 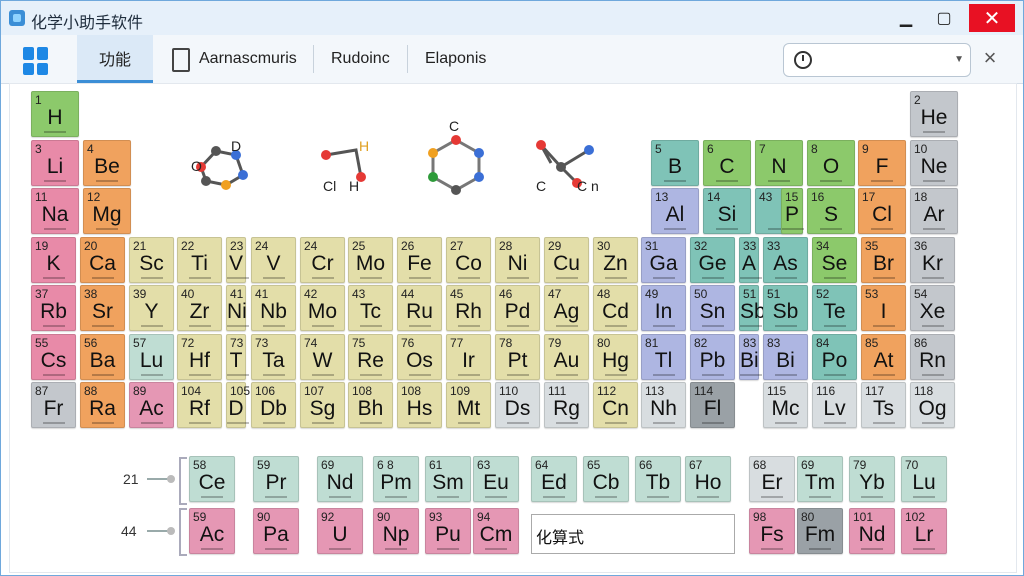 I want to click on element-cell-h: 1H, so click(x=55, y=114).